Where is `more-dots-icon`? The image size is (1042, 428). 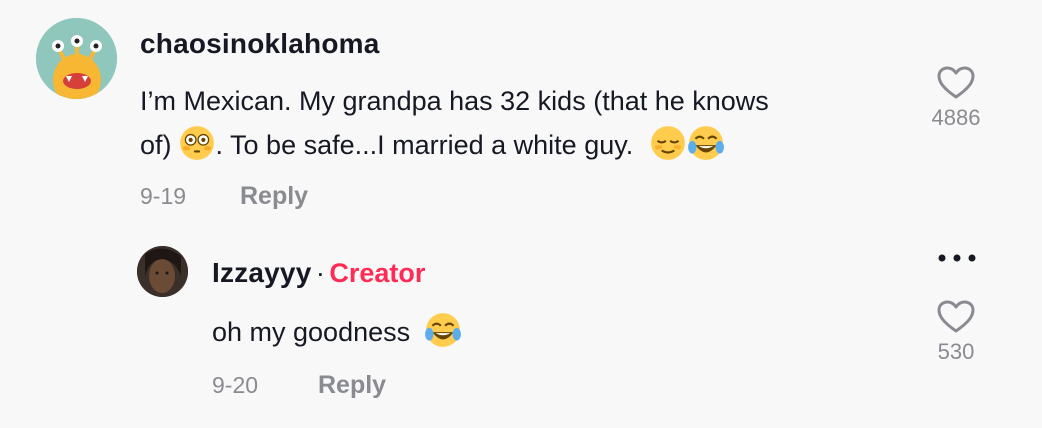 more-dots-icon is located at coordinates (957, 258).